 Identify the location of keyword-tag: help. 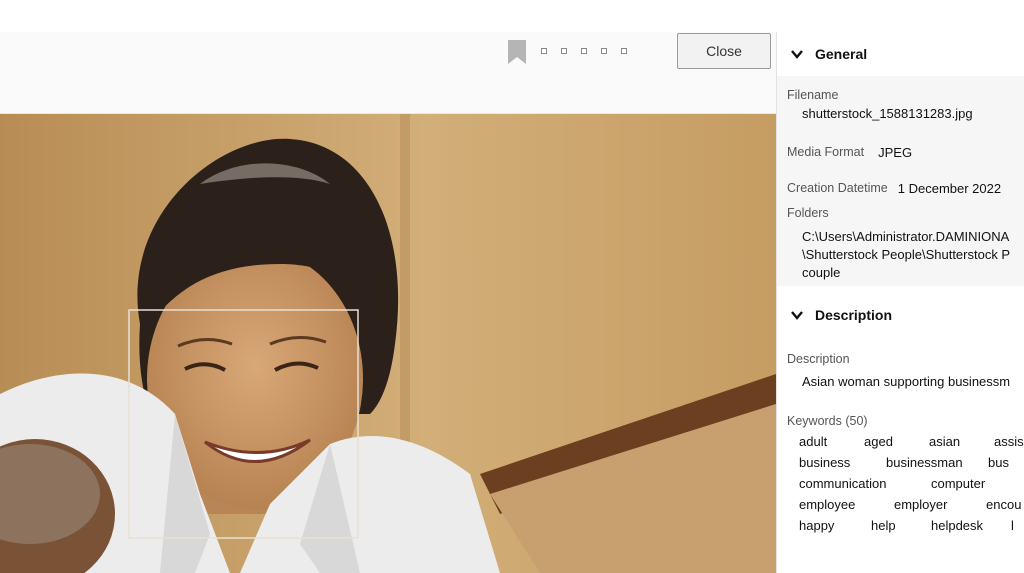
(901, 525).